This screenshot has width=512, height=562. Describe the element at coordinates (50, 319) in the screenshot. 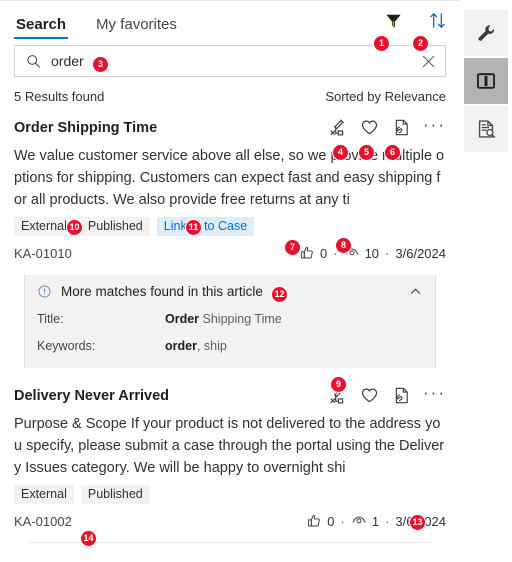

I see `match-field-label: Title:` at that location.